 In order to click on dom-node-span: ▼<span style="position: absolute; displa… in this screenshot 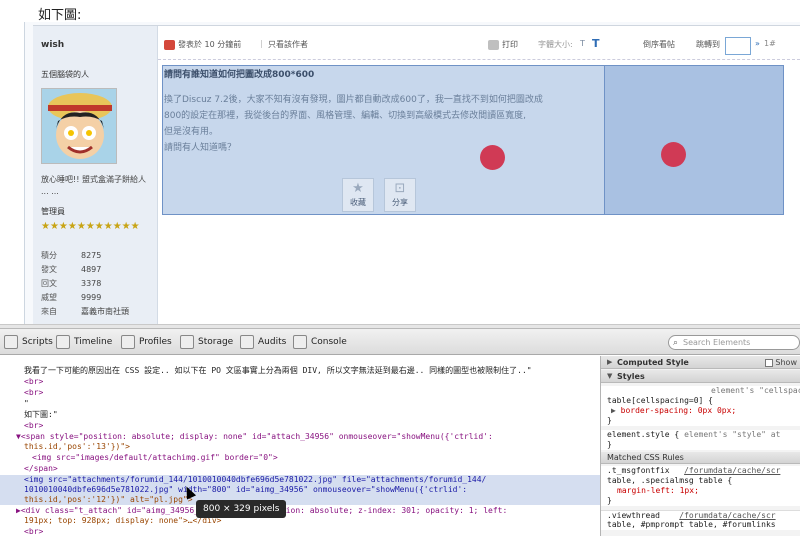, I will do `click(300, 437)`.